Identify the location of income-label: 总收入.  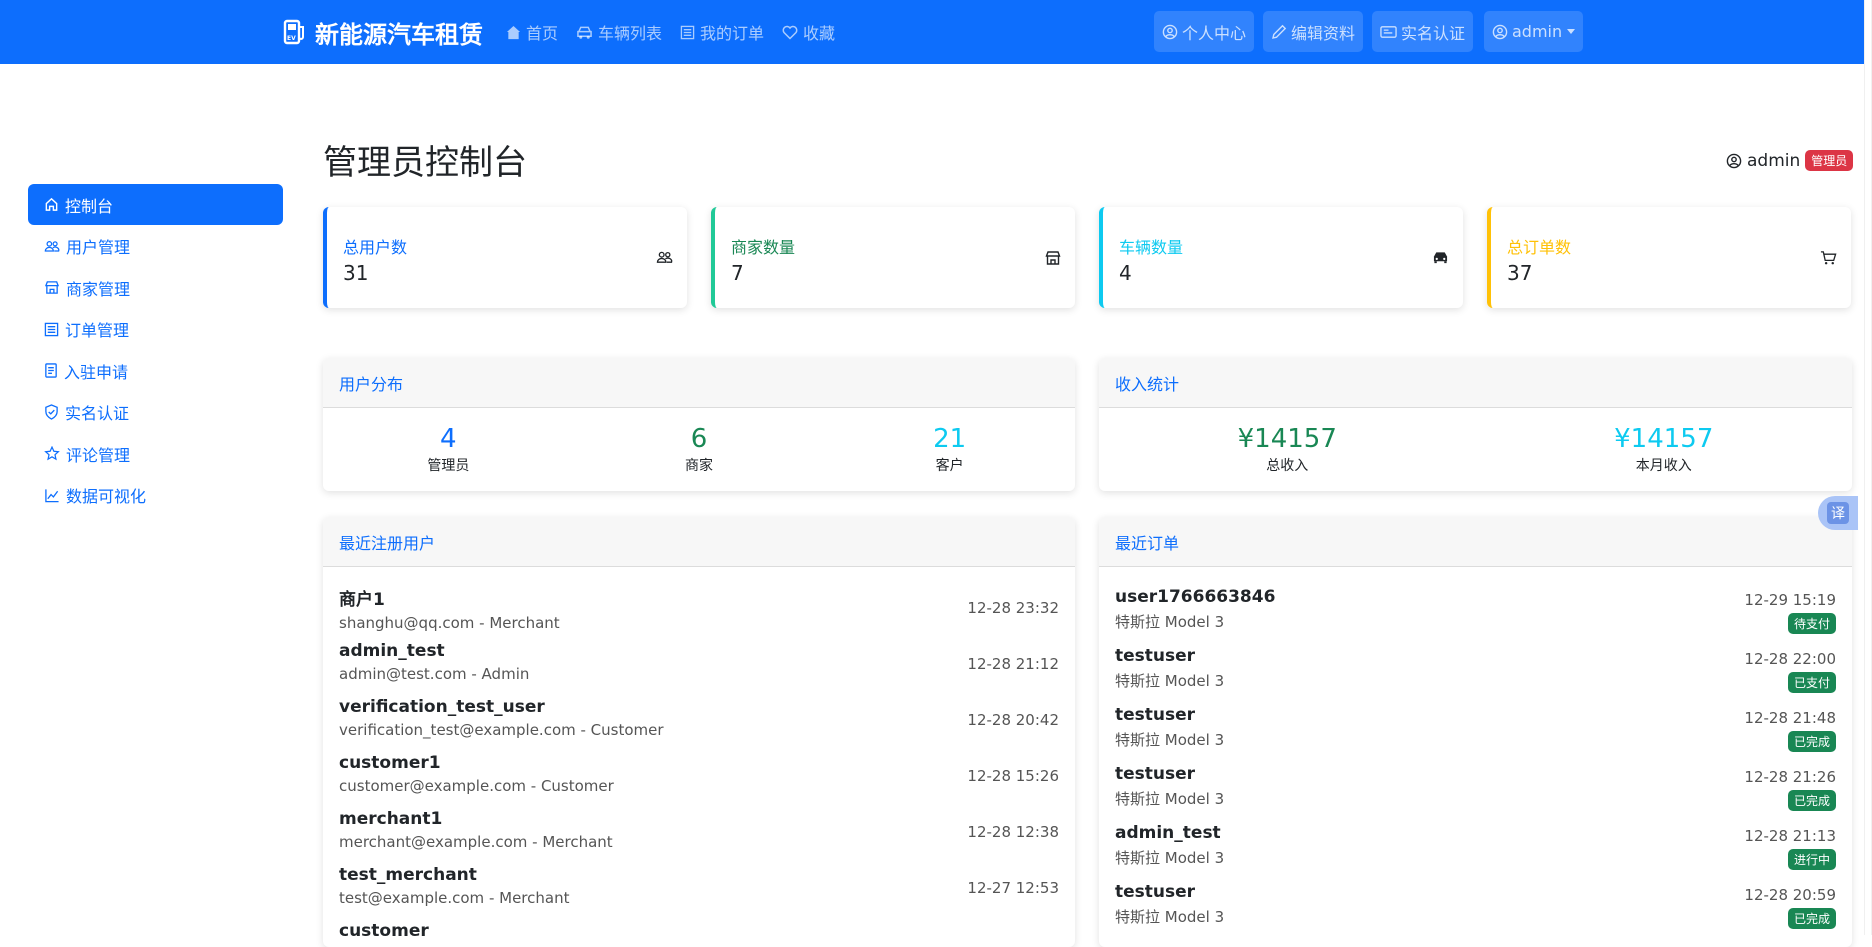
(1287, 466).